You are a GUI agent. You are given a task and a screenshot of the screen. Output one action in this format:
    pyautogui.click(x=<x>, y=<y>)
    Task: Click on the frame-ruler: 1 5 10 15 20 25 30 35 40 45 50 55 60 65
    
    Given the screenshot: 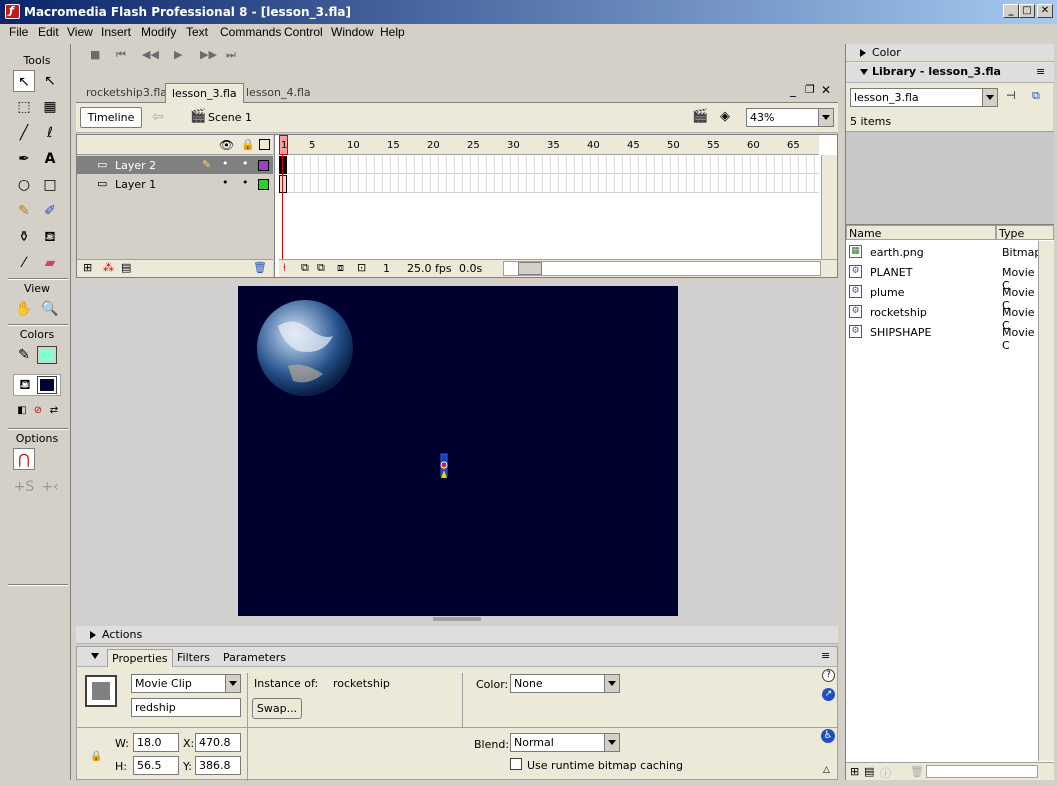 What is the action you would take?
    pyautogui.click(x=549, y=145)
    